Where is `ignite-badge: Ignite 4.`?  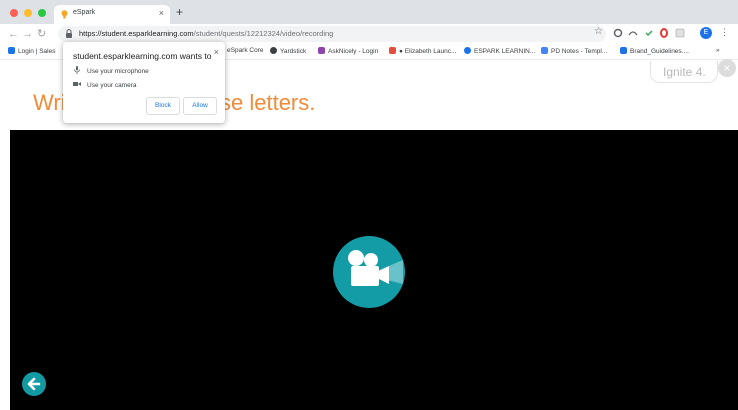 ignite-badge: Ignite 4. is located at coordinates (684, 72).